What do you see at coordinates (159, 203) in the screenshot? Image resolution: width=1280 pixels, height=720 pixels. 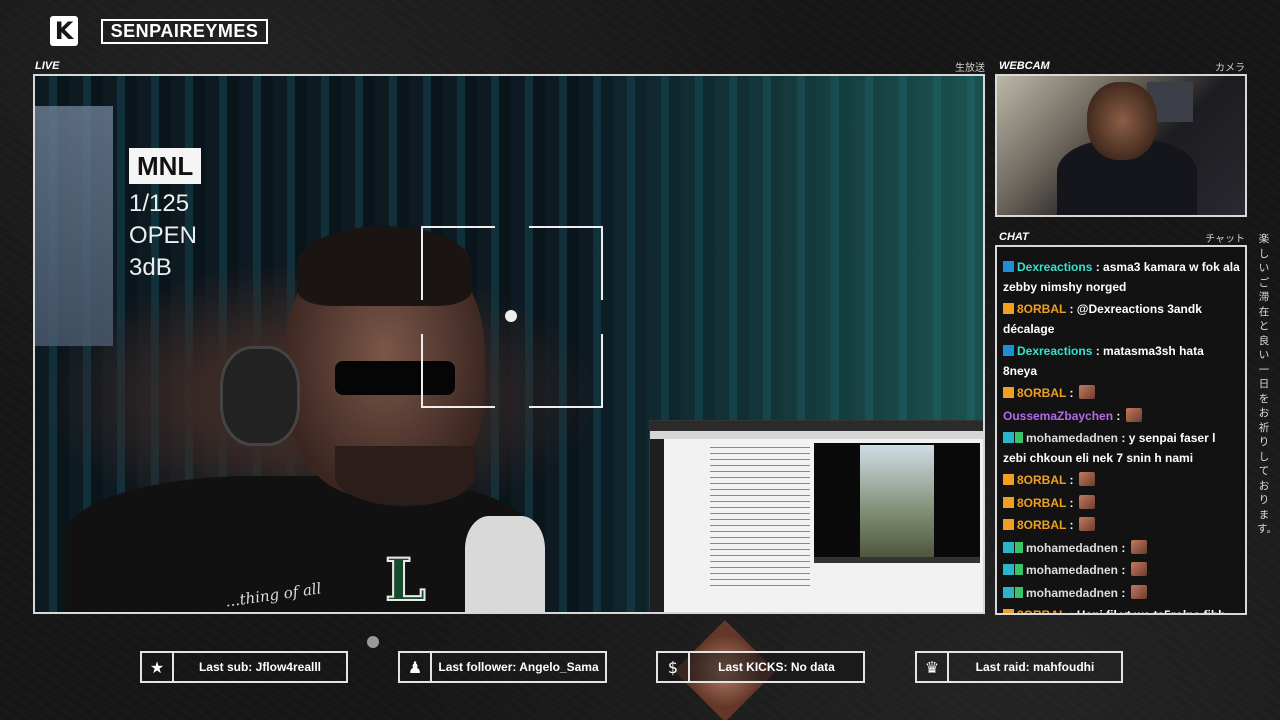 I see `camera-shutter: 1/125` at bounding box center [159, 203].